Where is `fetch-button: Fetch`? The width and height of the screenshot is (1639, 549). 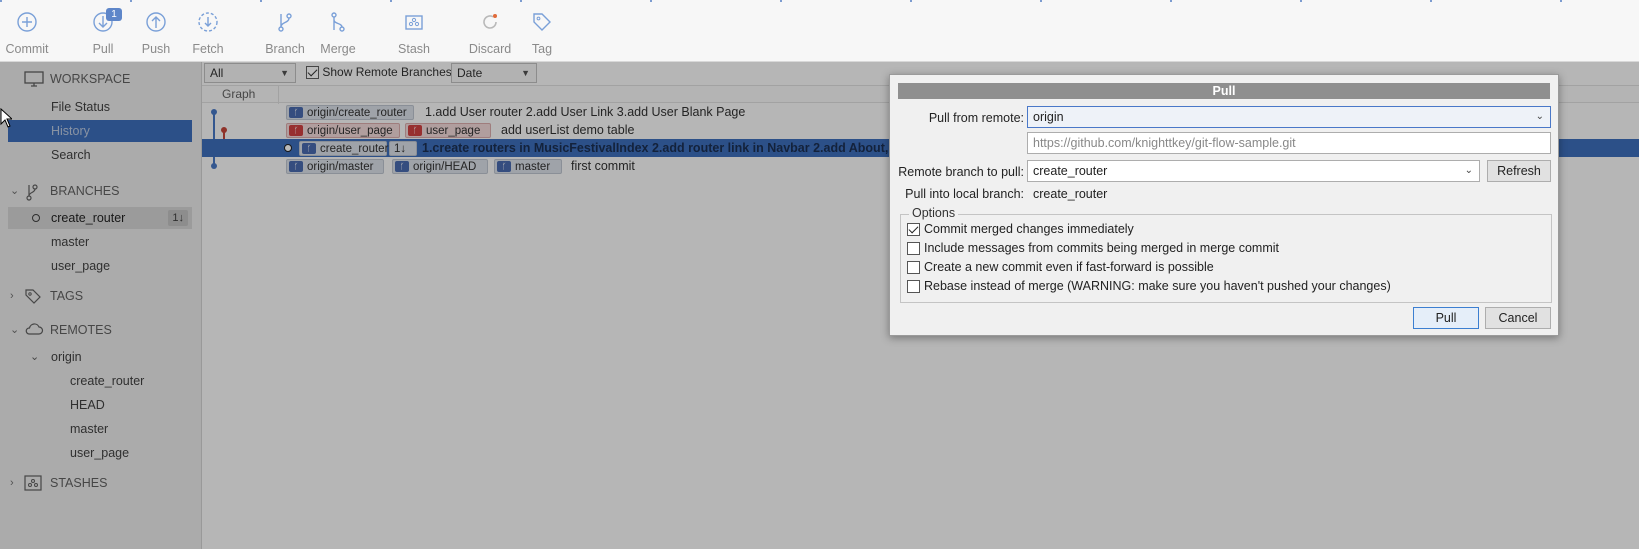
fetch-button: Fetch is located at coordinates (208, 34).